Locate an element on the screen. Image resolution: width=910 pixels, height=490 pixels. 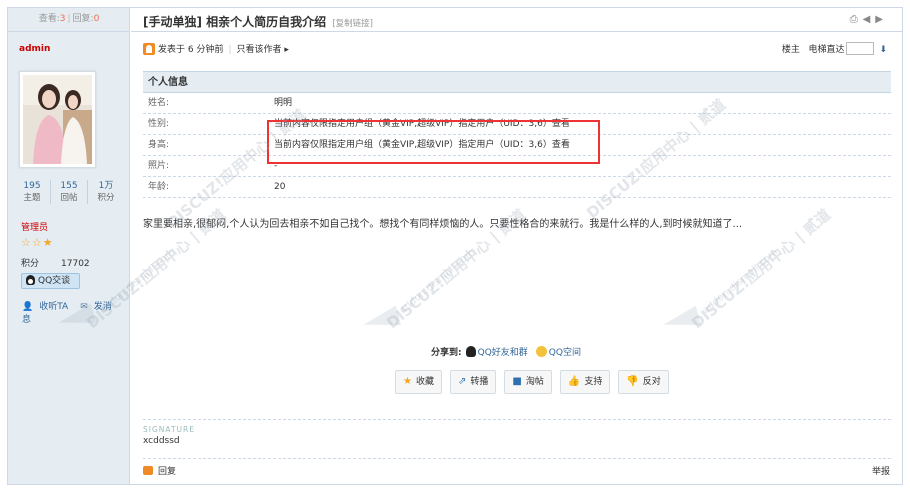
collection-icon: ■ is located at coordinates (517, 381).